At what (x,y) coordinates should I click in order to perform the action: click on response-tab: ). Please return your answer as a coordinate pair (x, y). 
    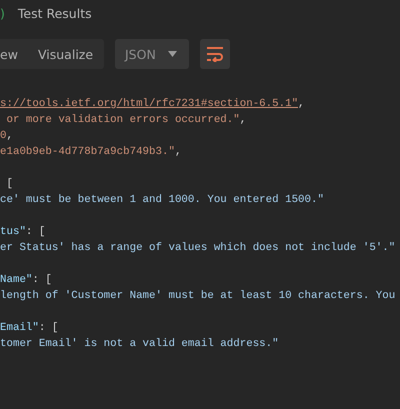
    Looking at the image, I should click on (2, 13).